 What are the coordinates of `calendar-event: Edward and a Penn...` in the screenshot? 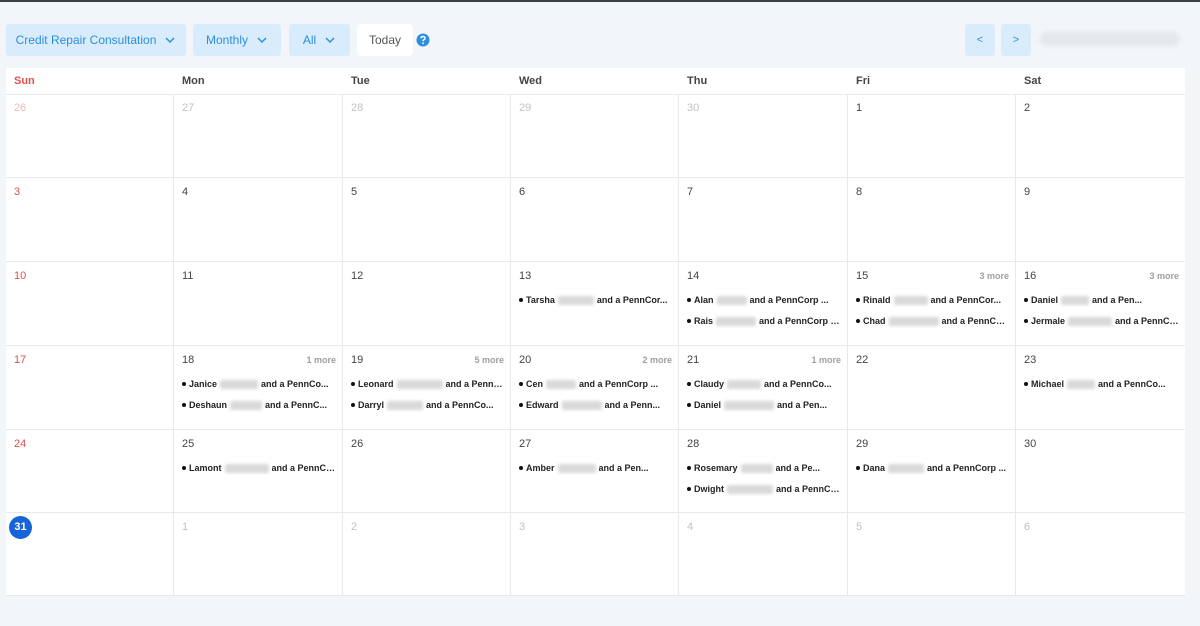 It's located at (595, 405).